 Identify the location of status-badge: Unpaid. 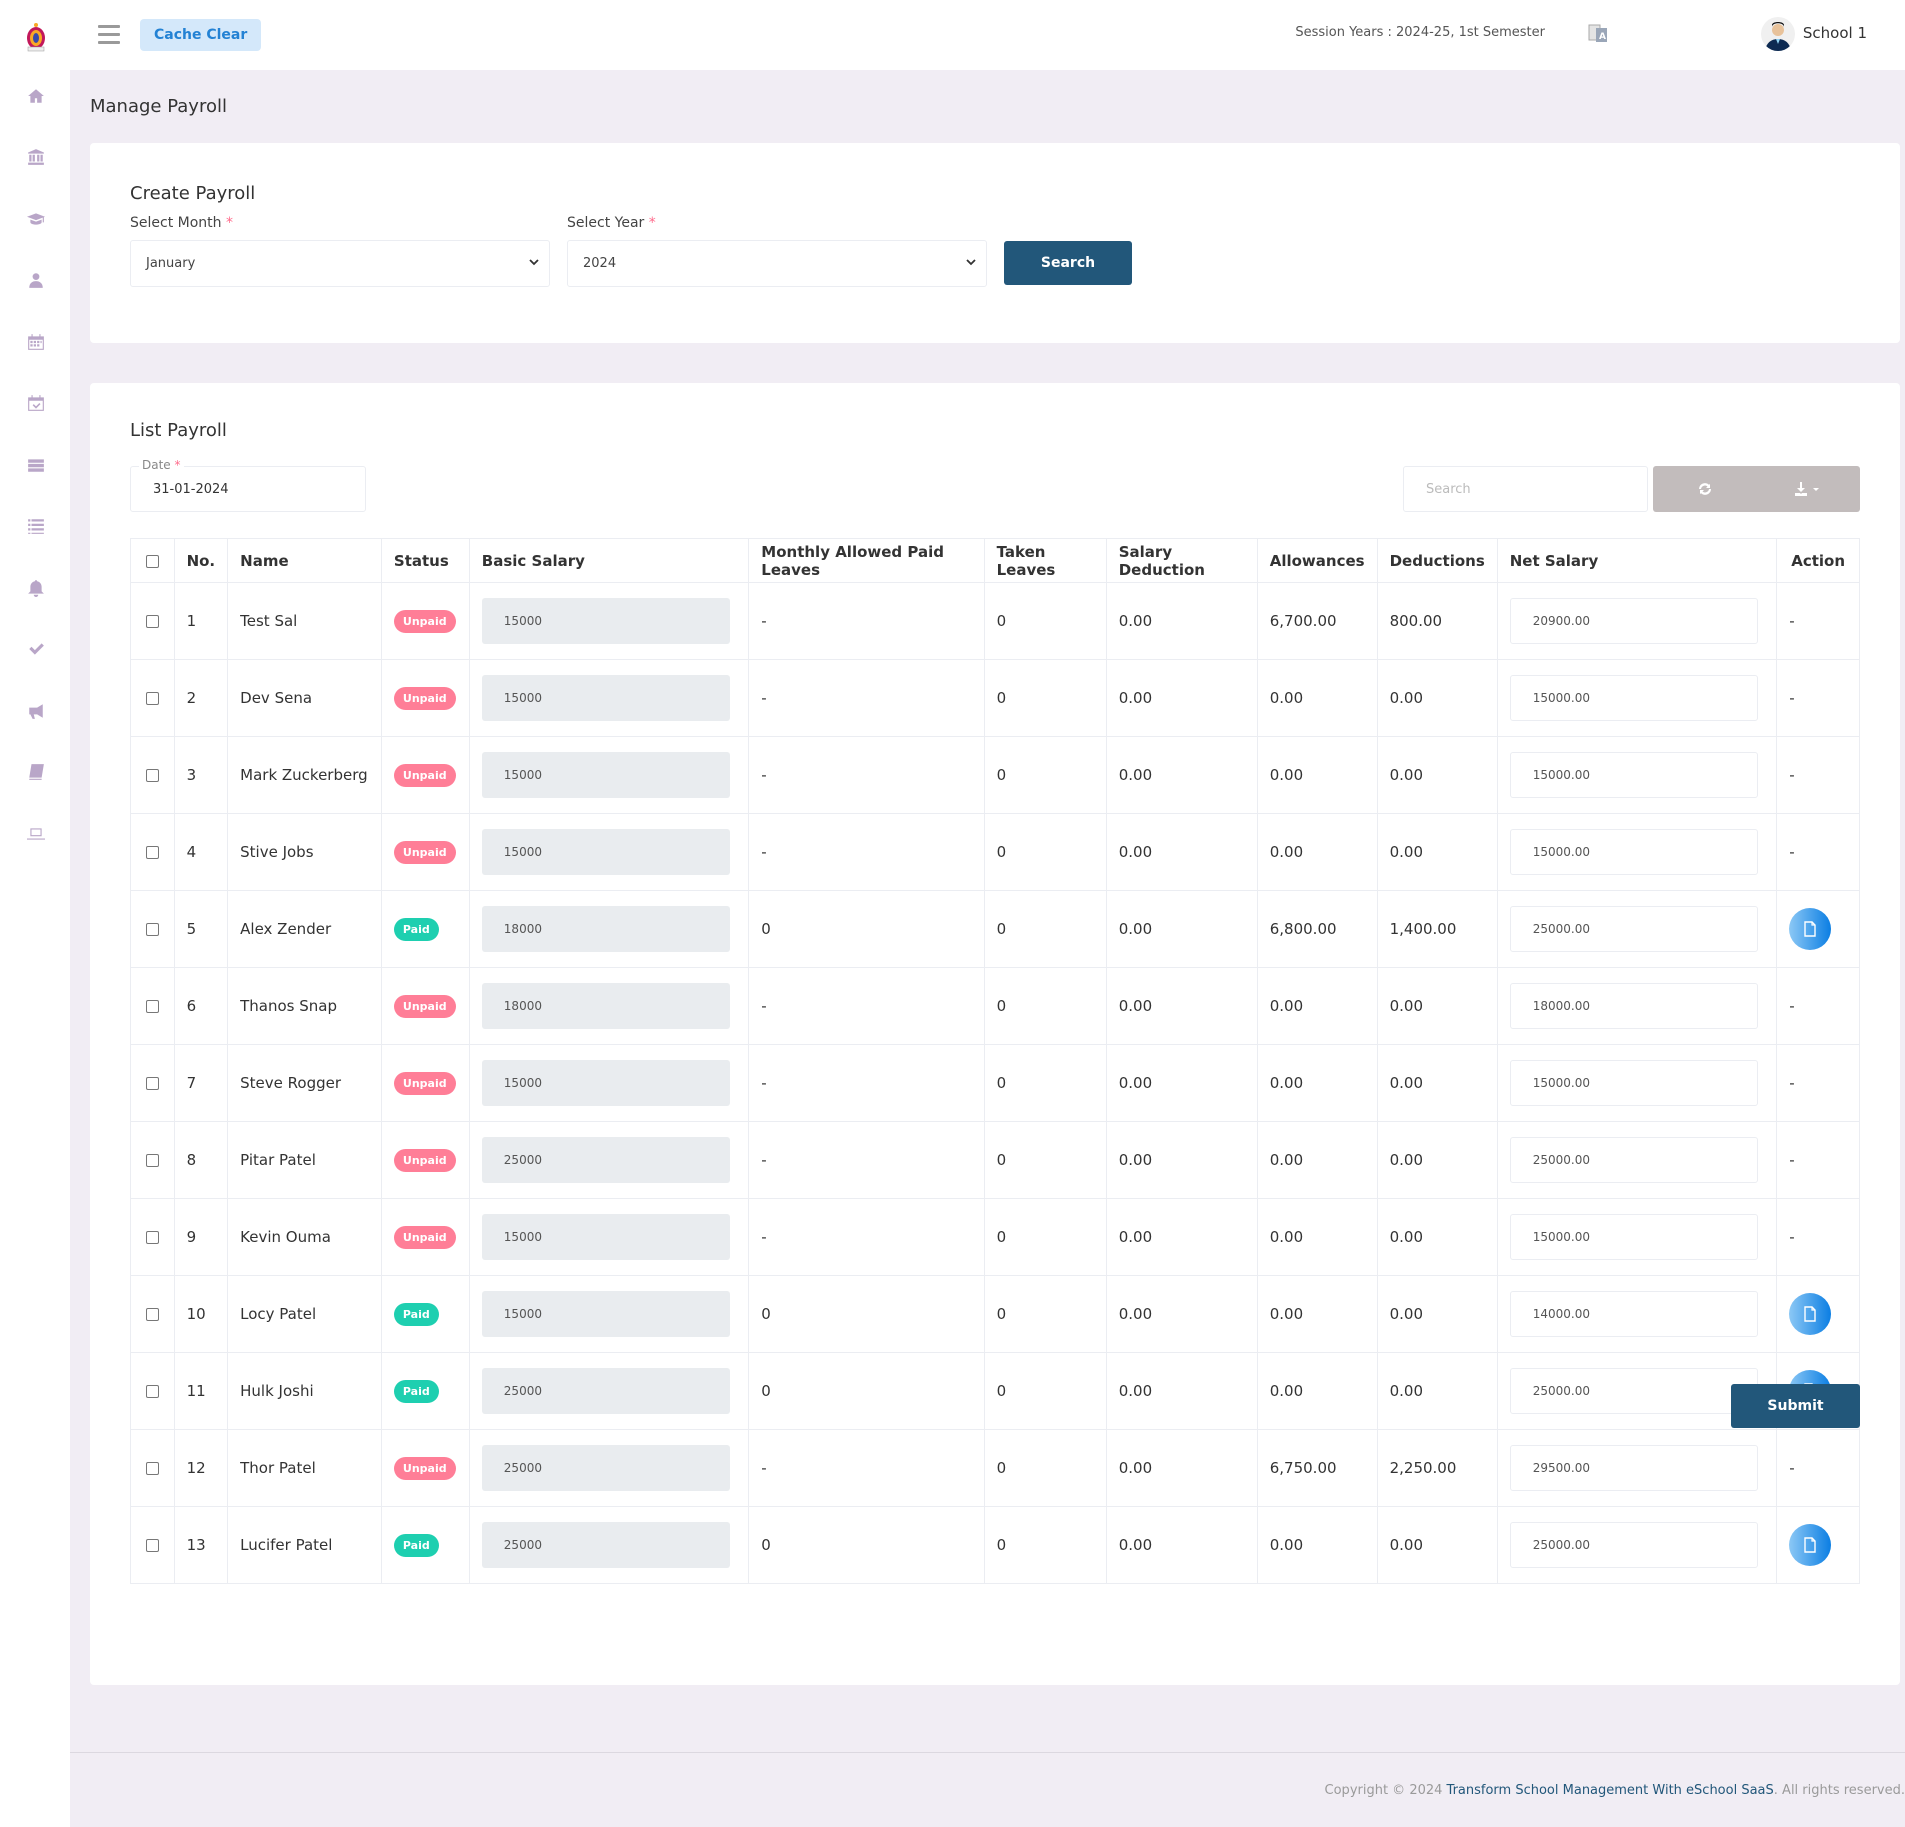
(424, 1160).